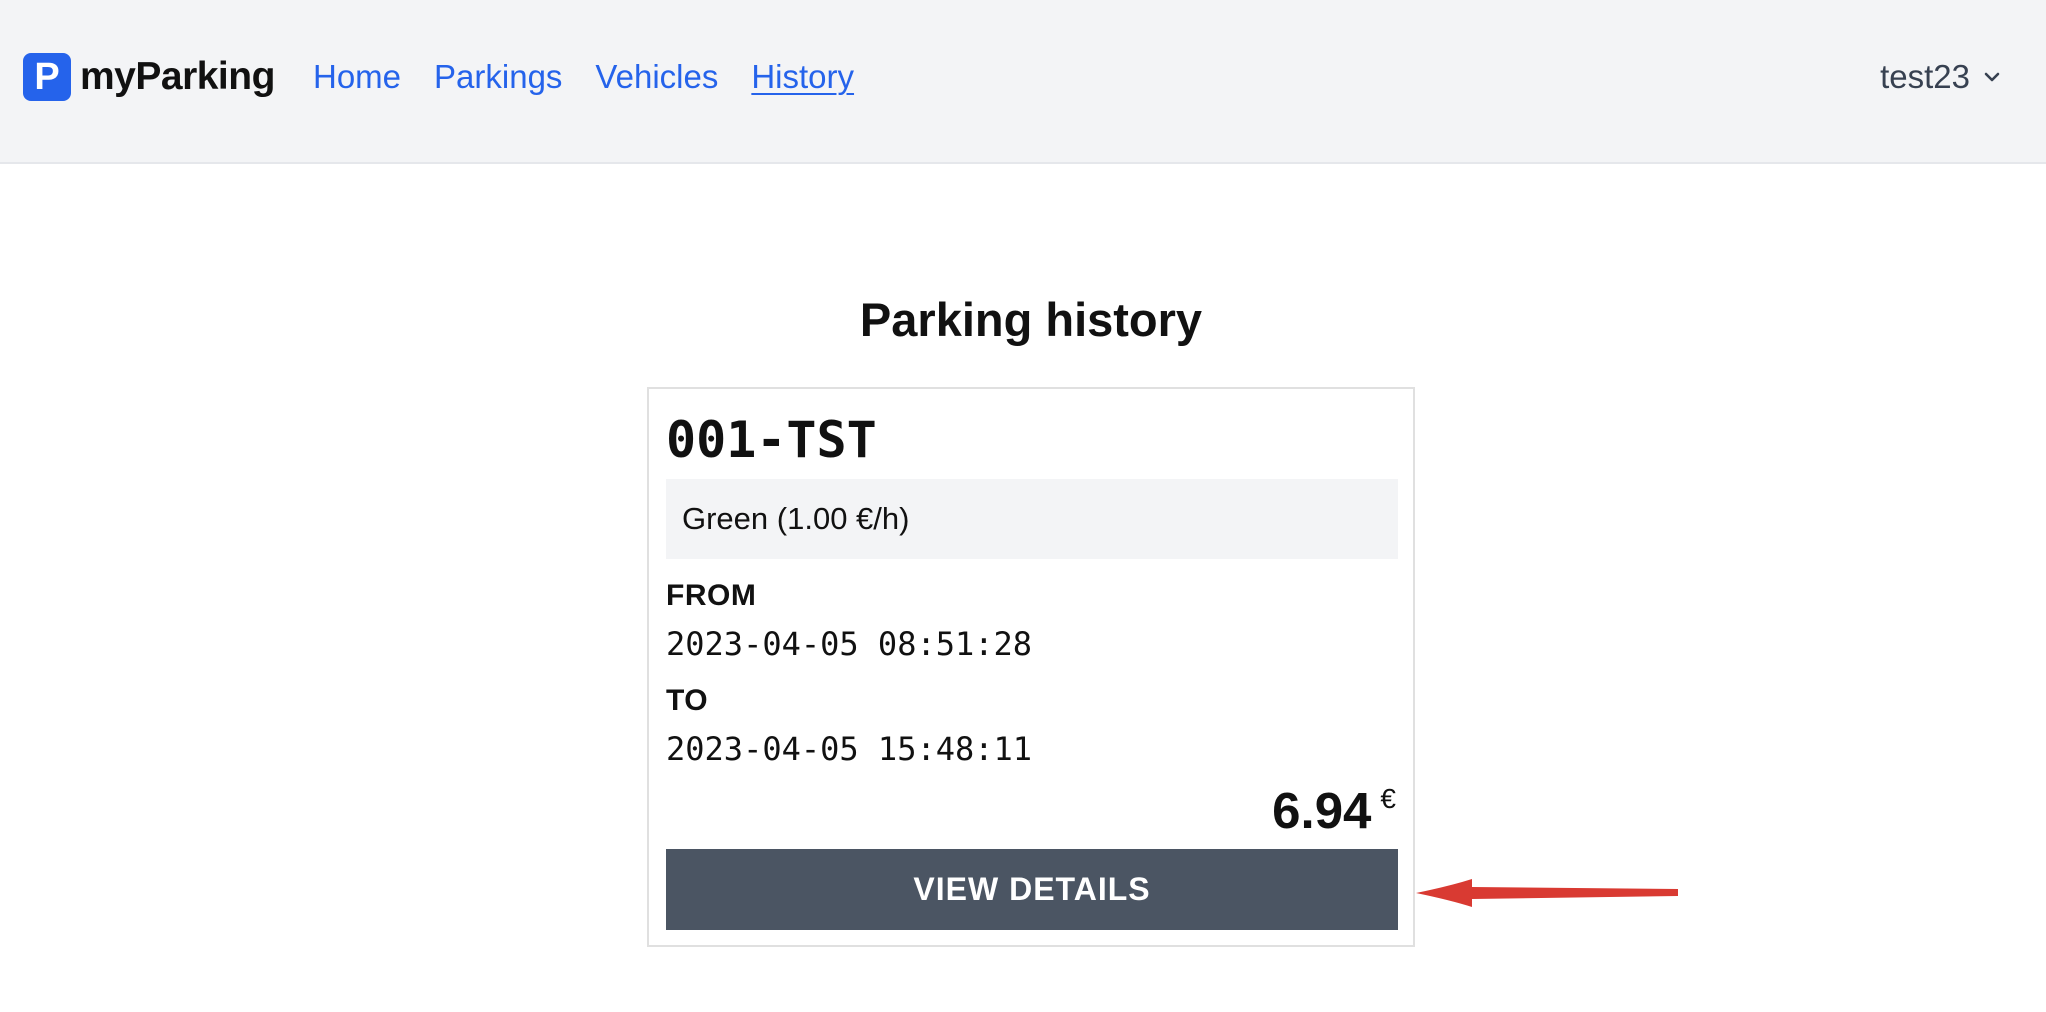 The width and height of the screenshot is (2046, 1012). Describe the element at coordinates (771, 440) in the screenshot. I see `vehicle-plate: 001-TST` at that location.